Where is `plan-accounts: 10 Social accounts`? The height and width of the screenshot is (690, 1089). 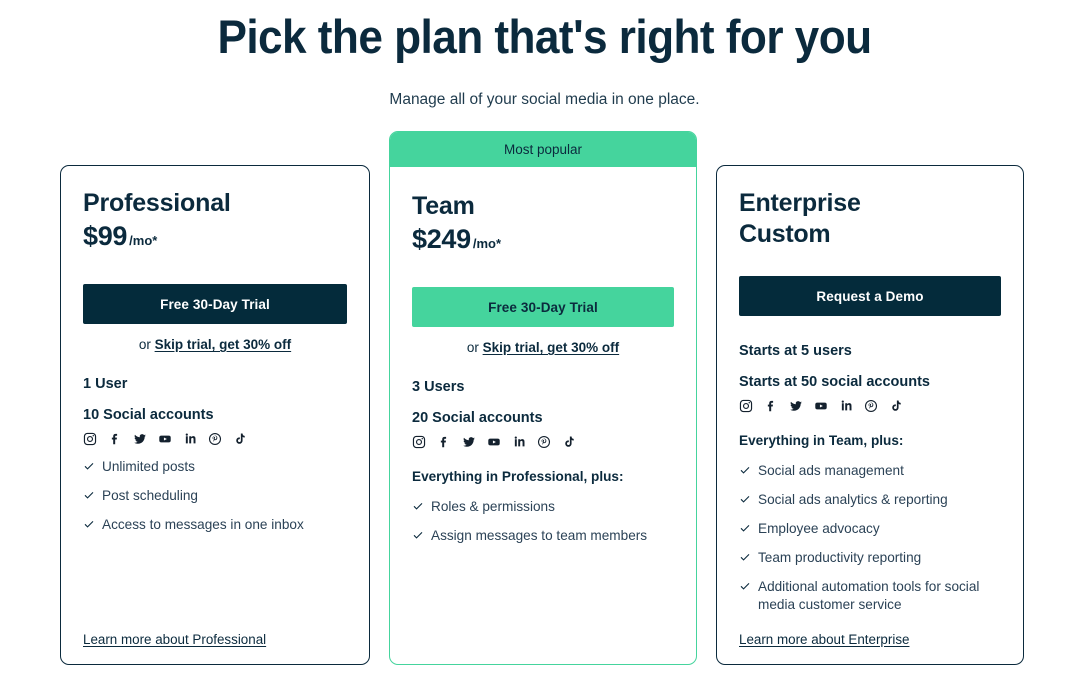
plan-accounts: 10 Social accounts is located at coordinates (148, 415).